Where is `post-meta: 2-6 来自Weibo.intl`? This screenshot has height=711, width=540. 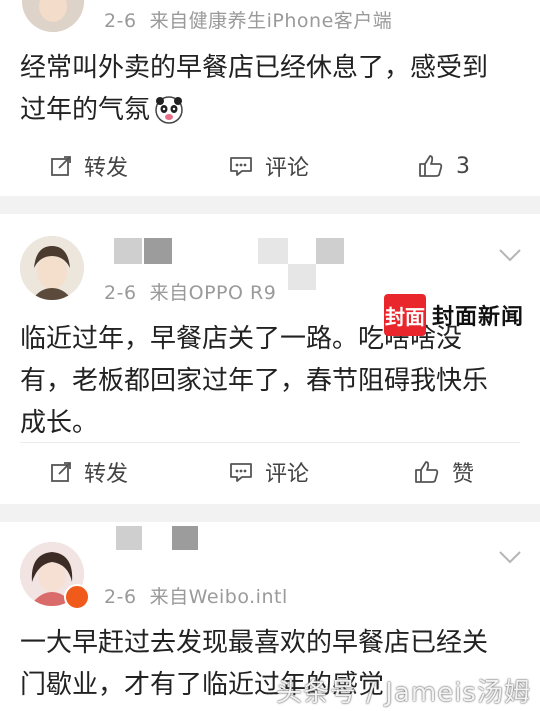 post-meta: 2-6 来自Weibo.intl is located at coordinates (196, 595).